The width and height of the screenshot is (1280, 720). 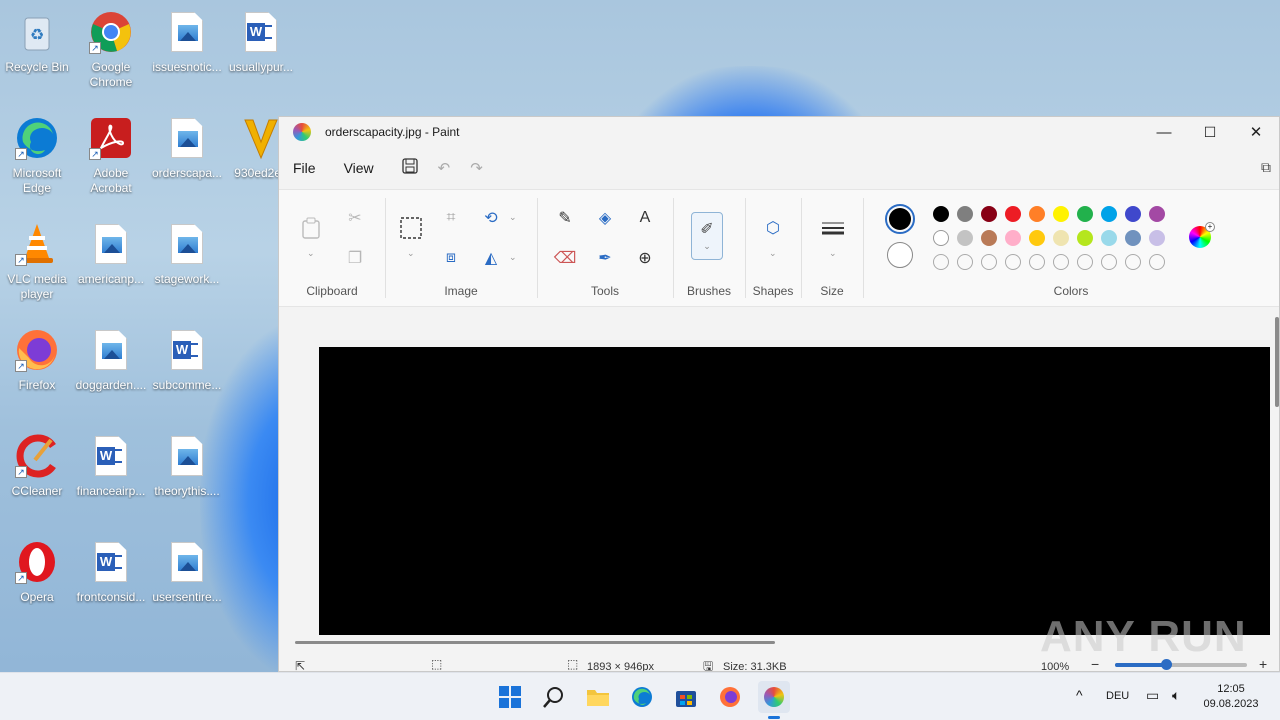 What do you see at coordinates (605, 258) in the screenshot?
I see `color-picker-icon: ✒` at bounding box center [605, 258].